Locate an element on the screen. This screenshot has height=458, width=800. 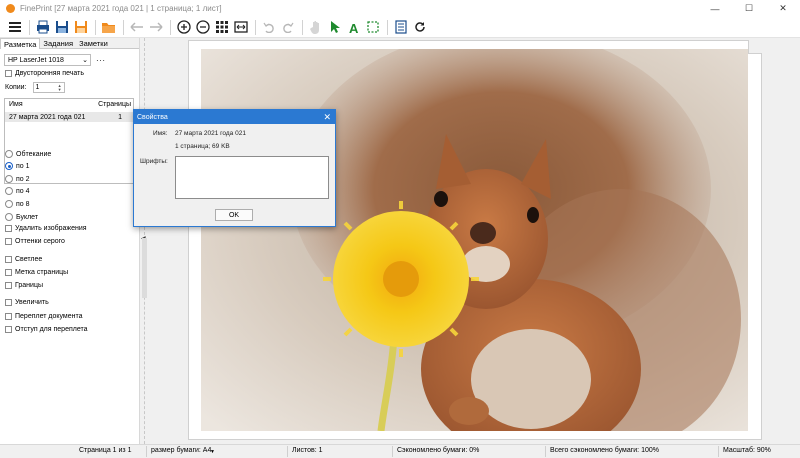
layout-option-2up: по 2 is located at coordinates (17, 179).